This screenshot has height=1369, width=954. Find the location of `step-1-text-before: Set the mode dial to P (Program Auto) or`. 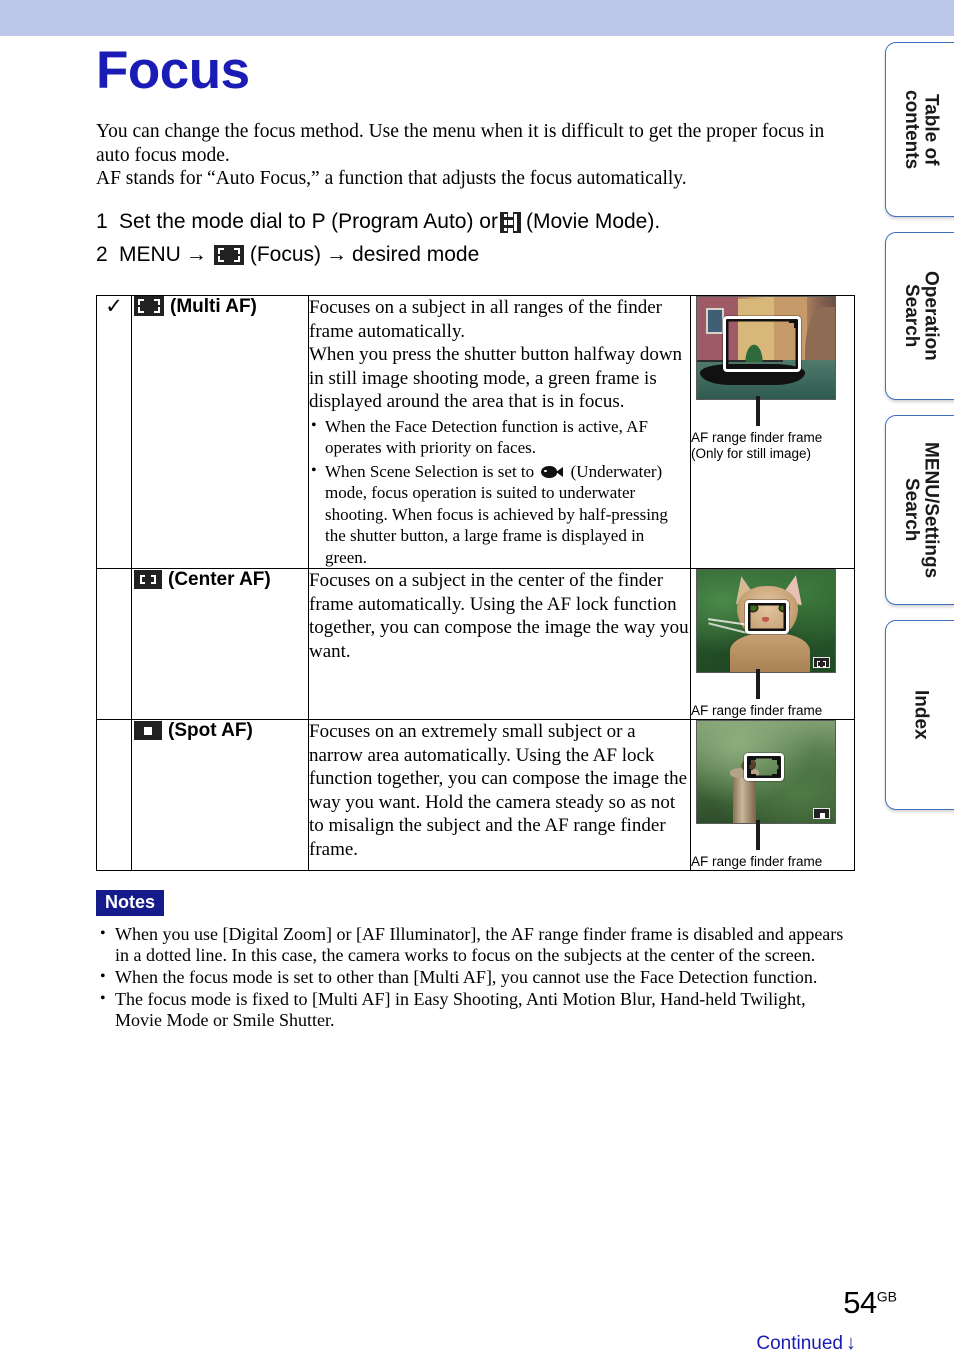

step-1-text-before: Set the mode dial to P (Program Auto) or is located at coordinates (308, 221).